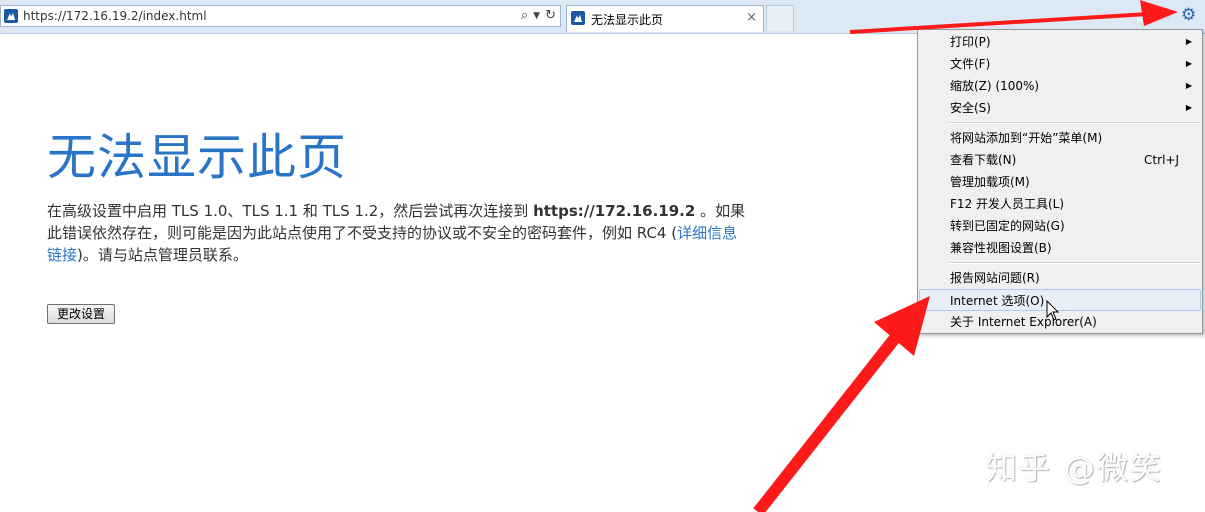  Describe the element at coordinates (1013, 17) in the screenshot. I see `arrow-to-gear-icon` at that location.